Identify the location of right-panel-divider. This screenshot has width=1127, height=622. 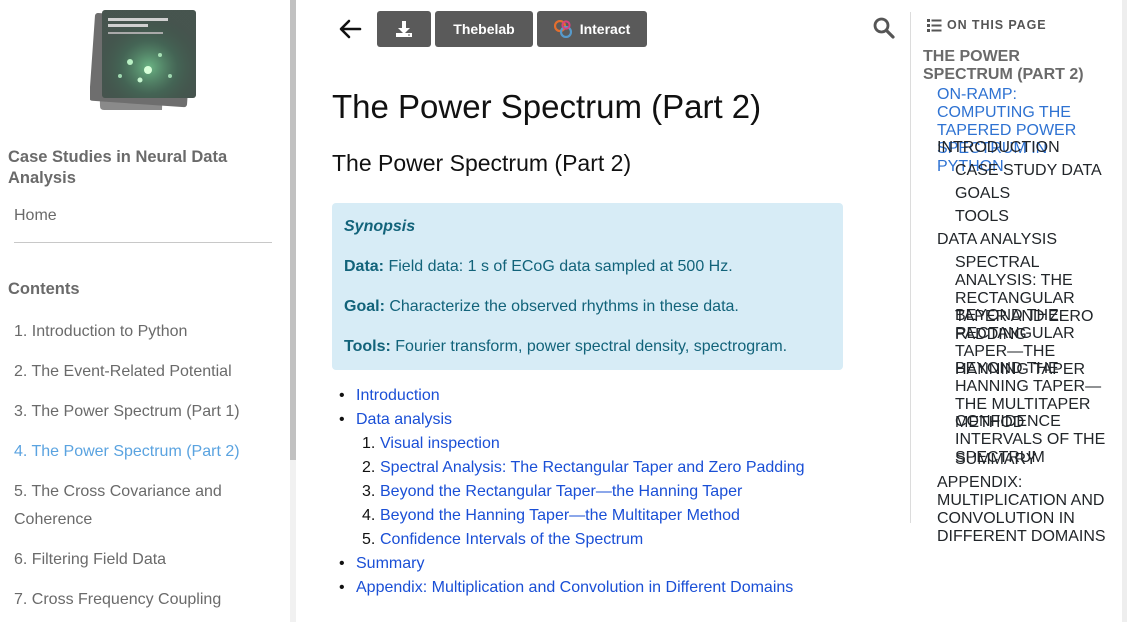
(910, 267).